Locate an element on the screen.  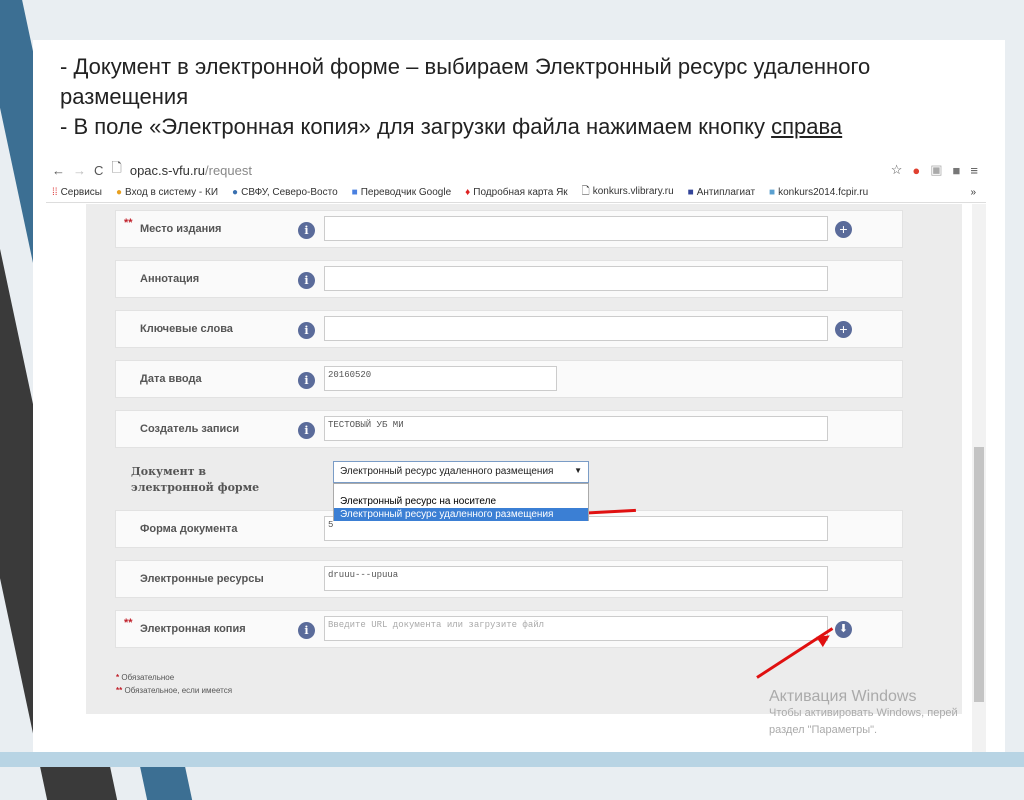
extension-icon: ● is located at coordinates (916, 170).